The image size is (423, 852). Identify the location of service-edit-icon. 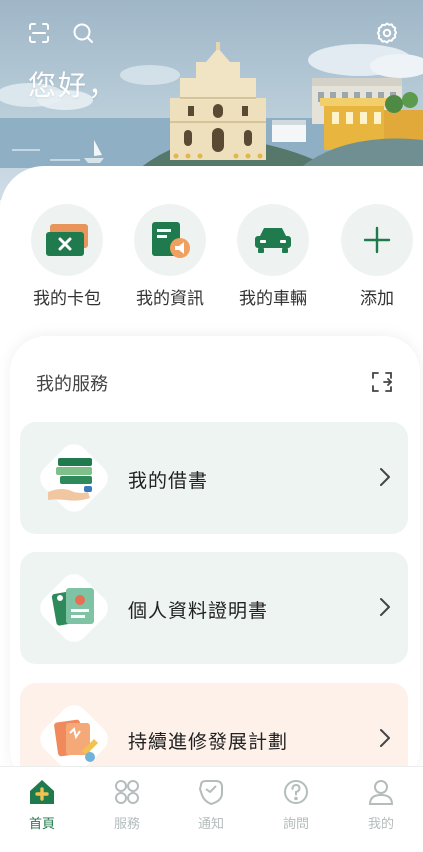
(382, 382).